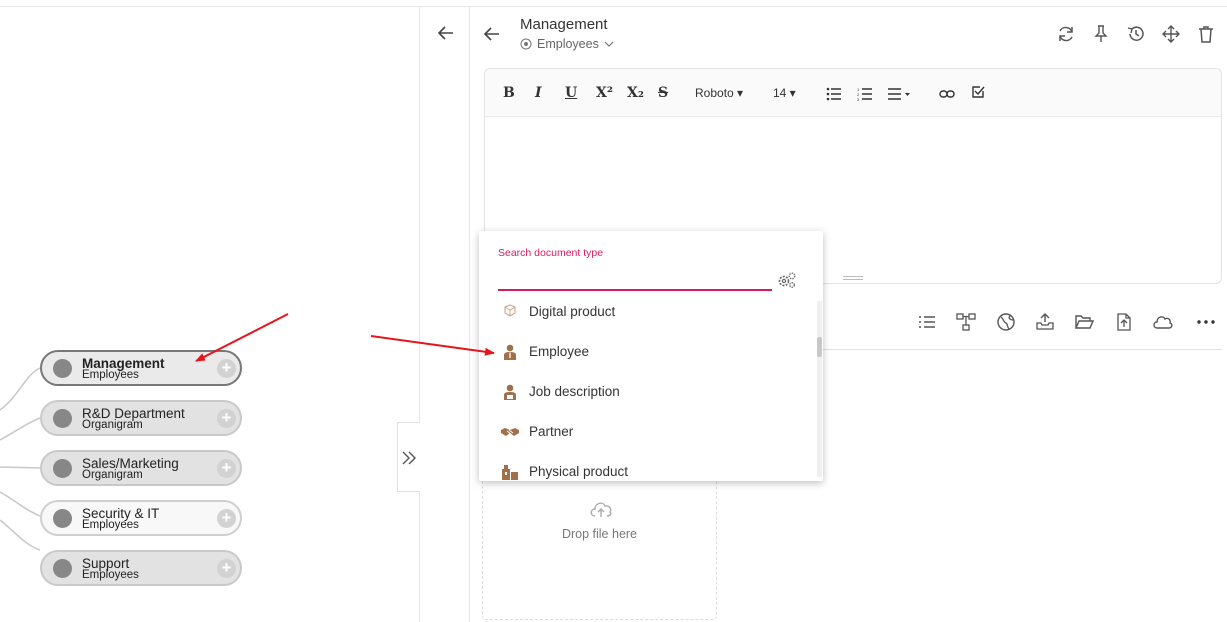 The width and height of the screenshot is (1227, 622). Describe the element at coordinates (446, 33) in the screenshot. I see `collapse-back-arrow-icon` at that location.